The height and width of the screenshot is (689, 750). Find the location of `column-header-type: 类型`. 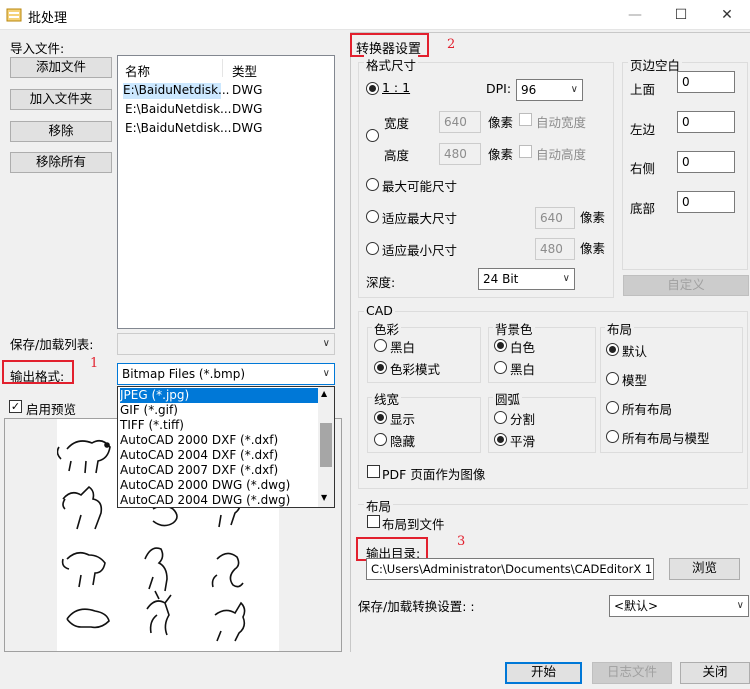

column-header-type: 类型 is located at coordinates (244, 70).